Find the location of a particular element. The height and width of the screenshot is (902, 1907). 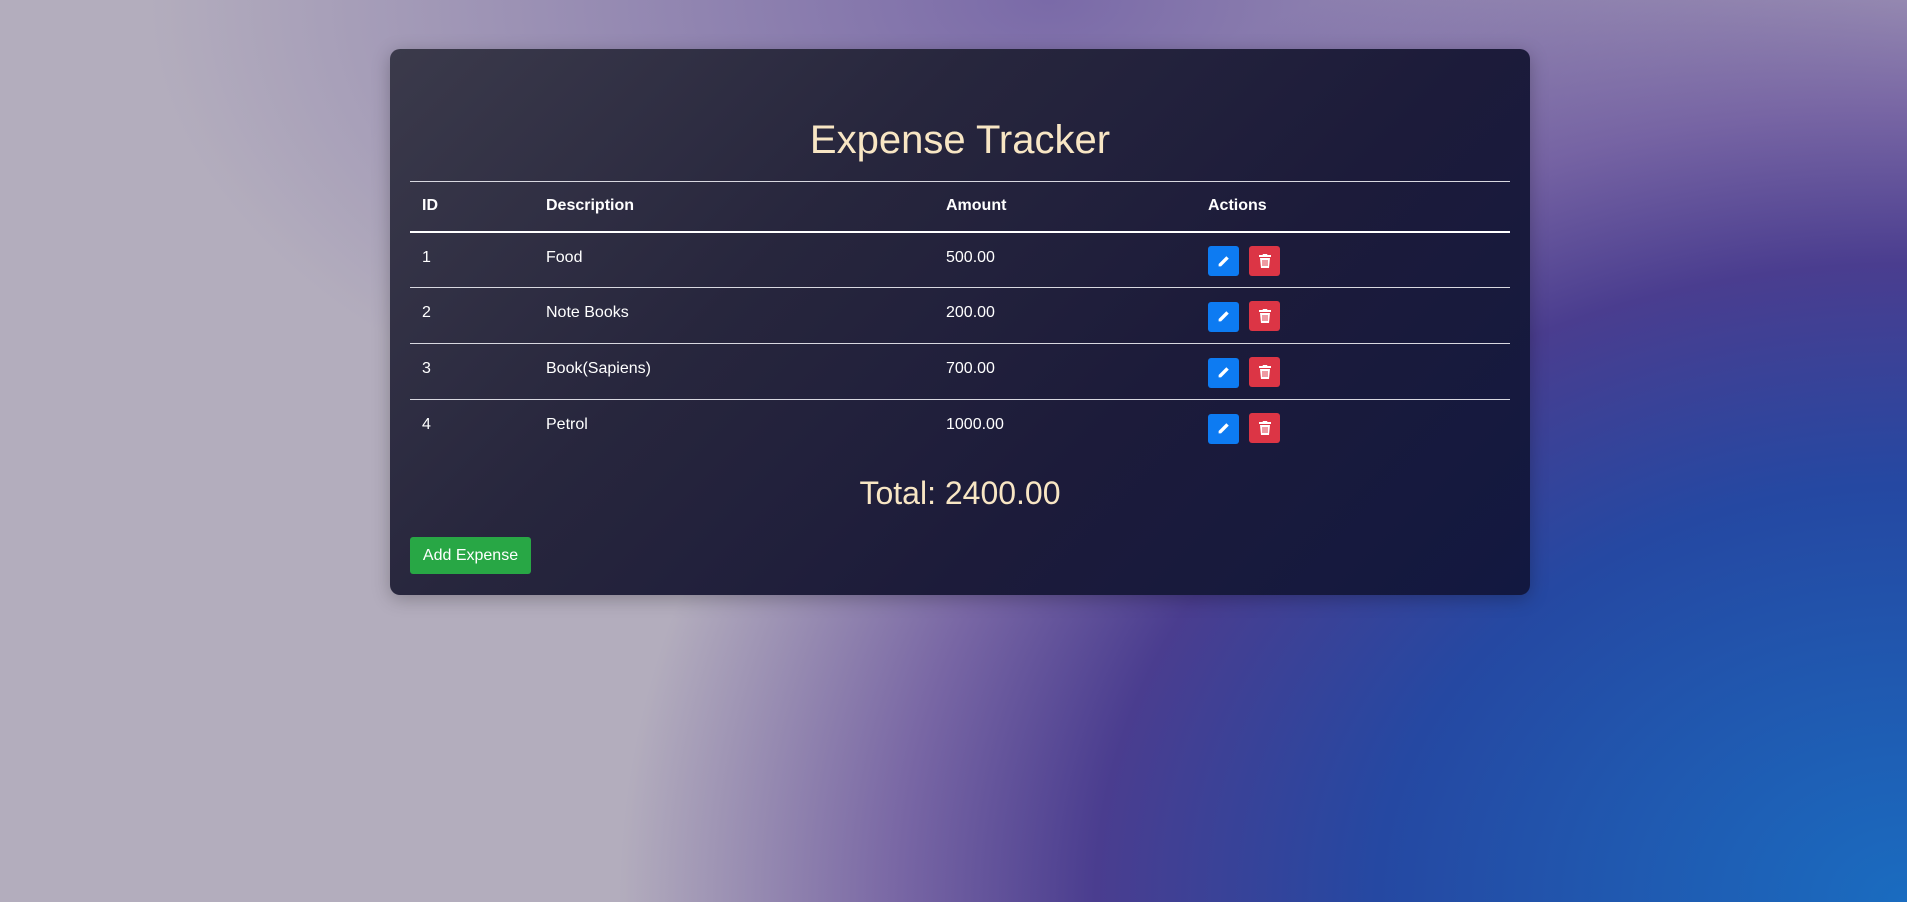

cell-amount: 700.00 is located at coordinates (970, 368).